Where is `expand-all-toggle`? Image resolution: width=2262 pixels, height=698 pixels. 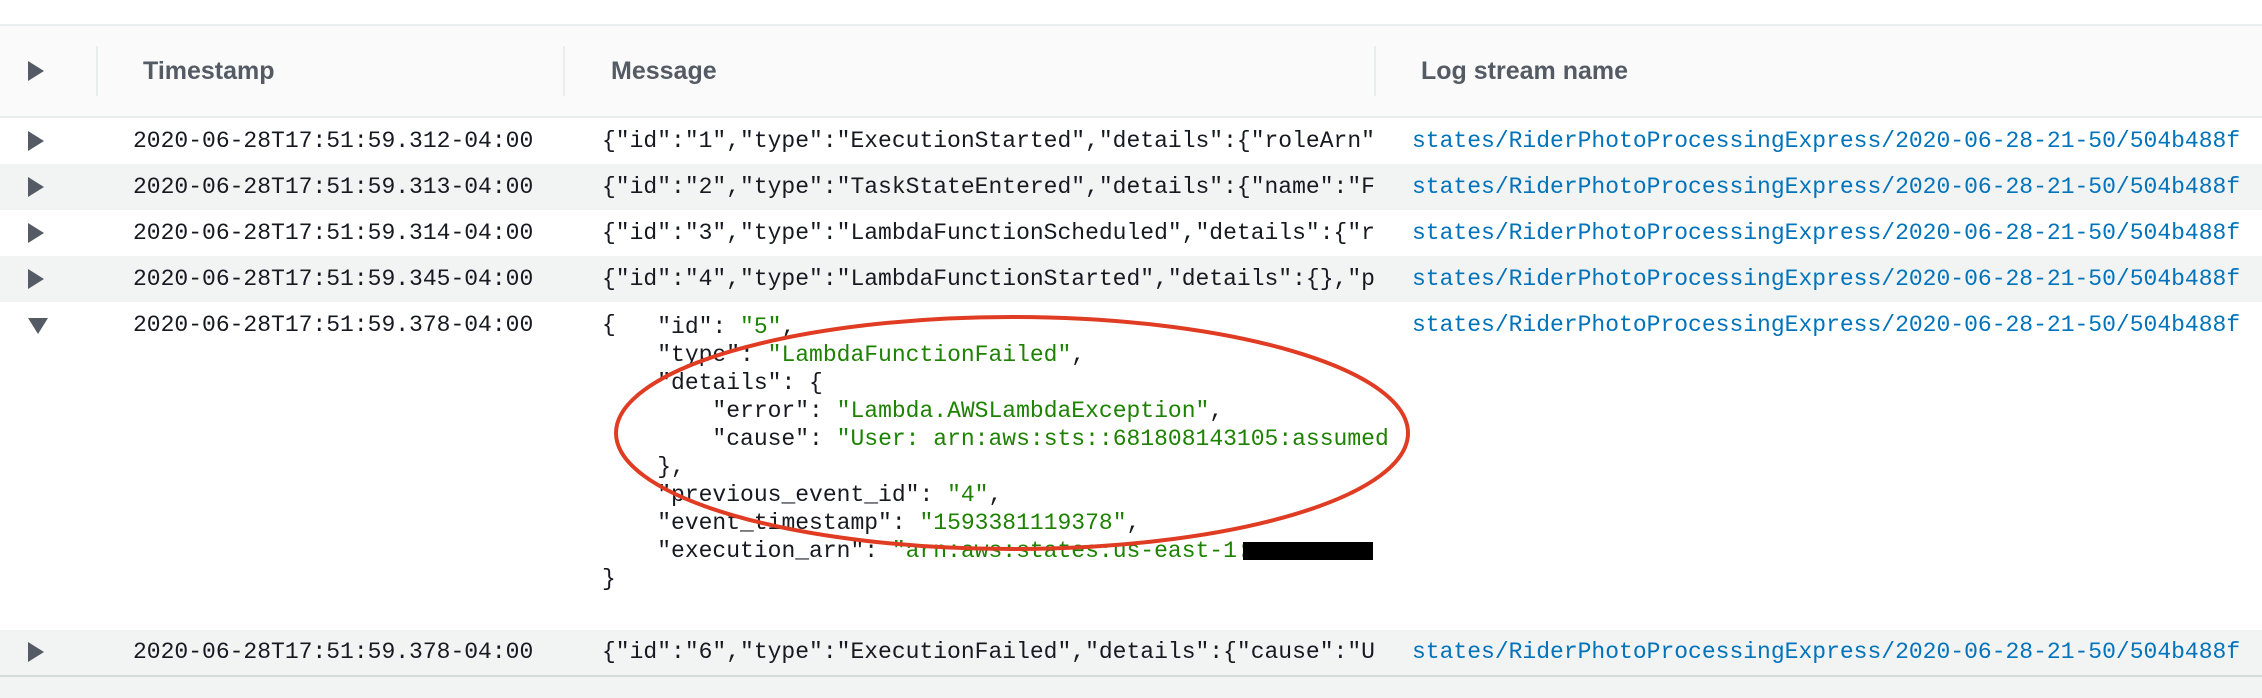 expand-all-toggle is located at coordinates (36, 71).